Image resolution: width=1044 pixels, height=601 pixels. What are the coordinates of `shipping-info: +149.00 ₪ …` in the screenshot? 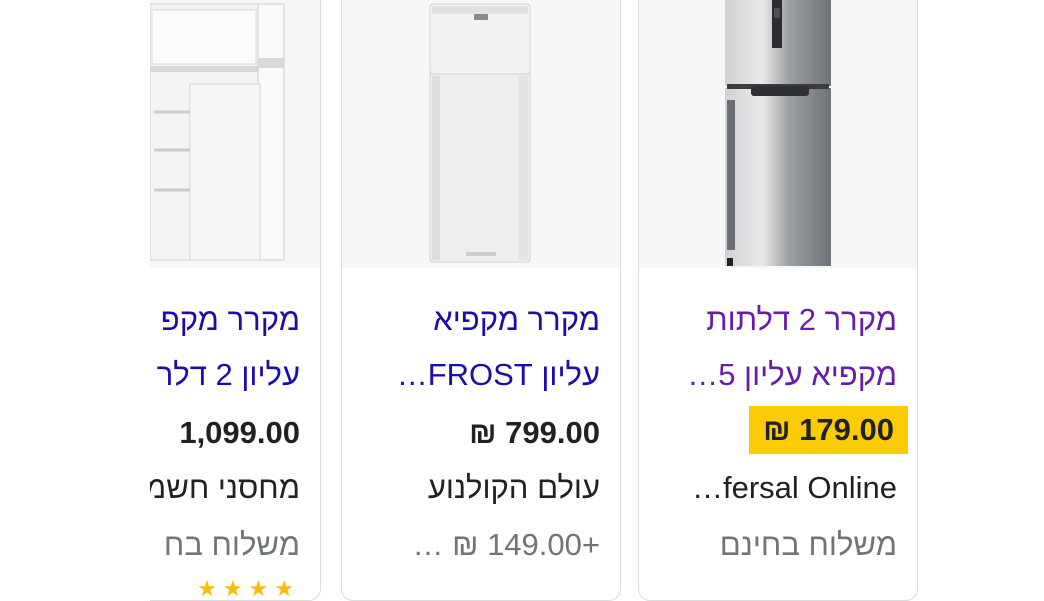 It's located at (506, 544).